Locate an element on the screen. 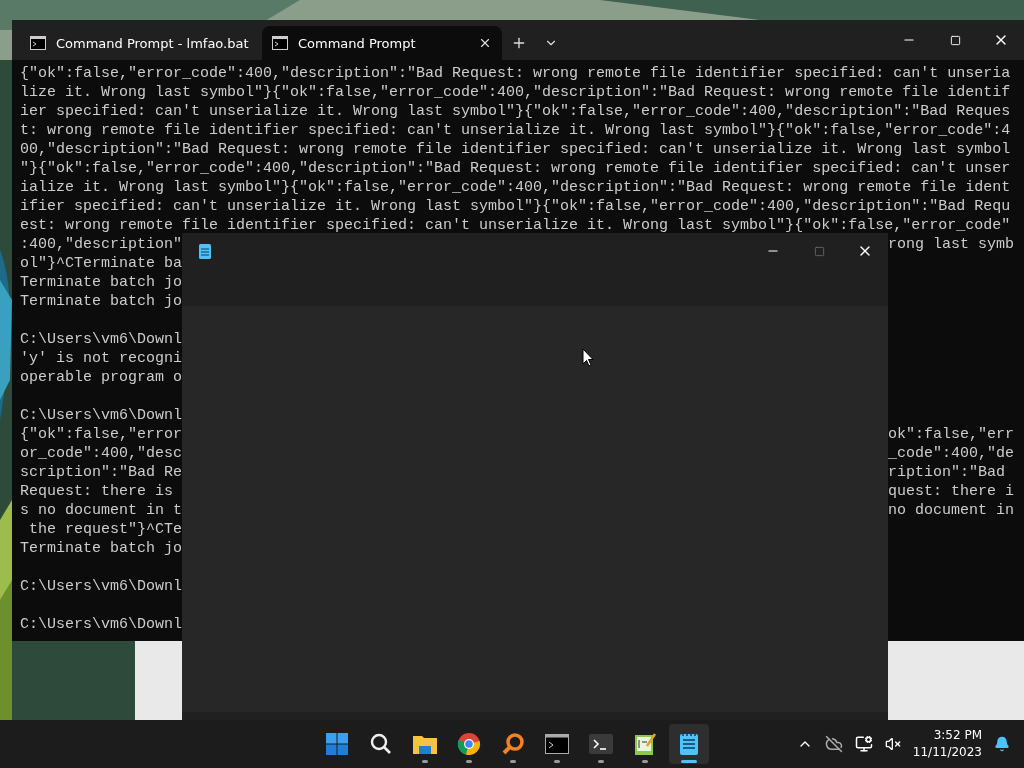 This screenshot has height=768, width=1024. console-line: :400,"description" is located at coordinates (101, 244).